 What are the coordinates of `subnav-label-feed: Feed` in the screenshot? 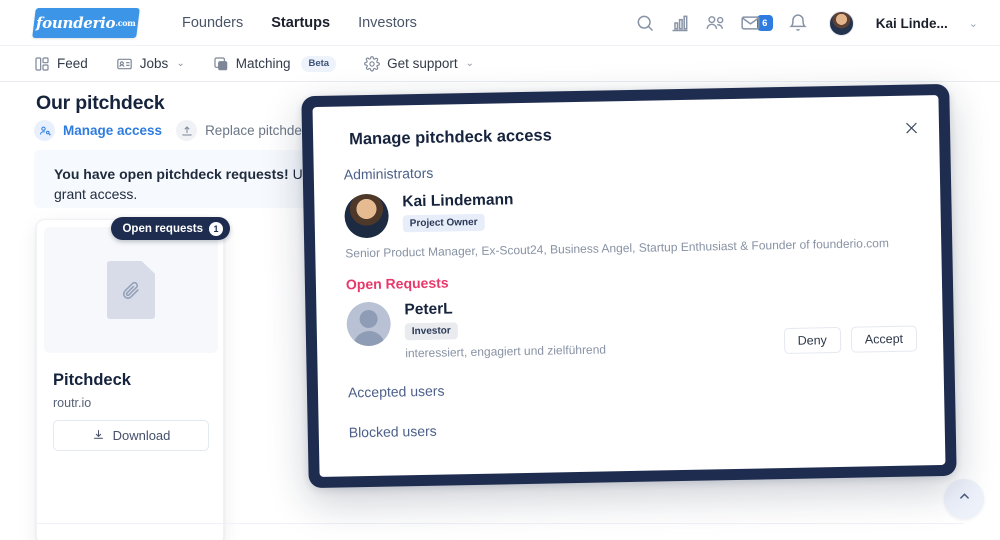 It's located at (72, 63).